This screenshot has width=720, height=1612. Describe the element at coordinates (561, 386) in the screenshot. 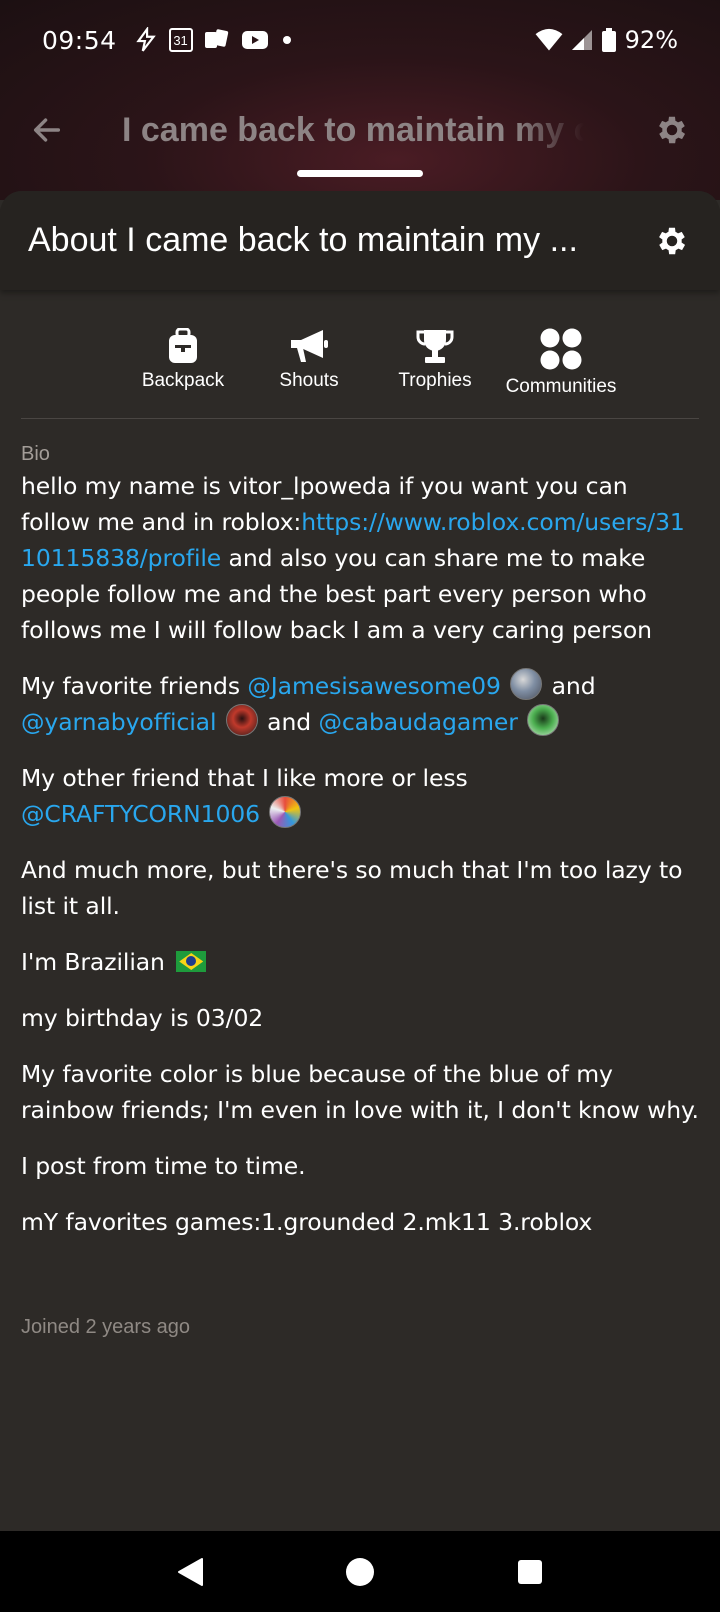

I see `tab-label: Communities` at that location.